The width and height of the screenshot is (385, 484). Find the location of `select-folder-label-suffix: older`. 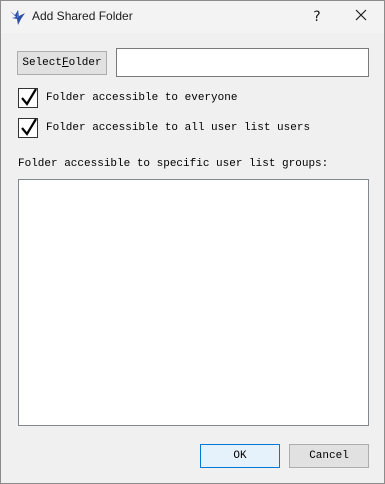

select-folder-label-suffix: older is located at coordinates (85, 63).